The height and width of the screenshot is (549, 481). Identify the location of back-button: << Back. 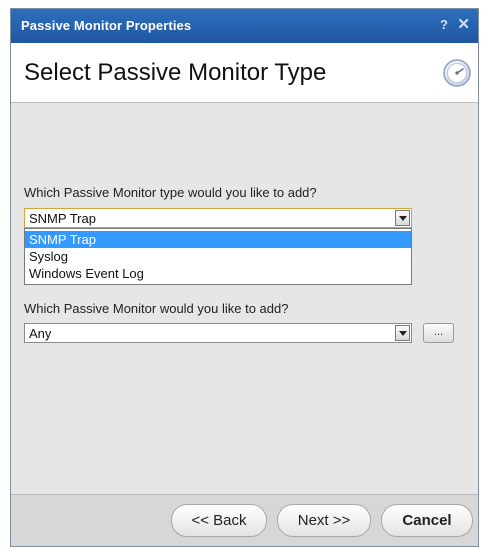
(219, 520).